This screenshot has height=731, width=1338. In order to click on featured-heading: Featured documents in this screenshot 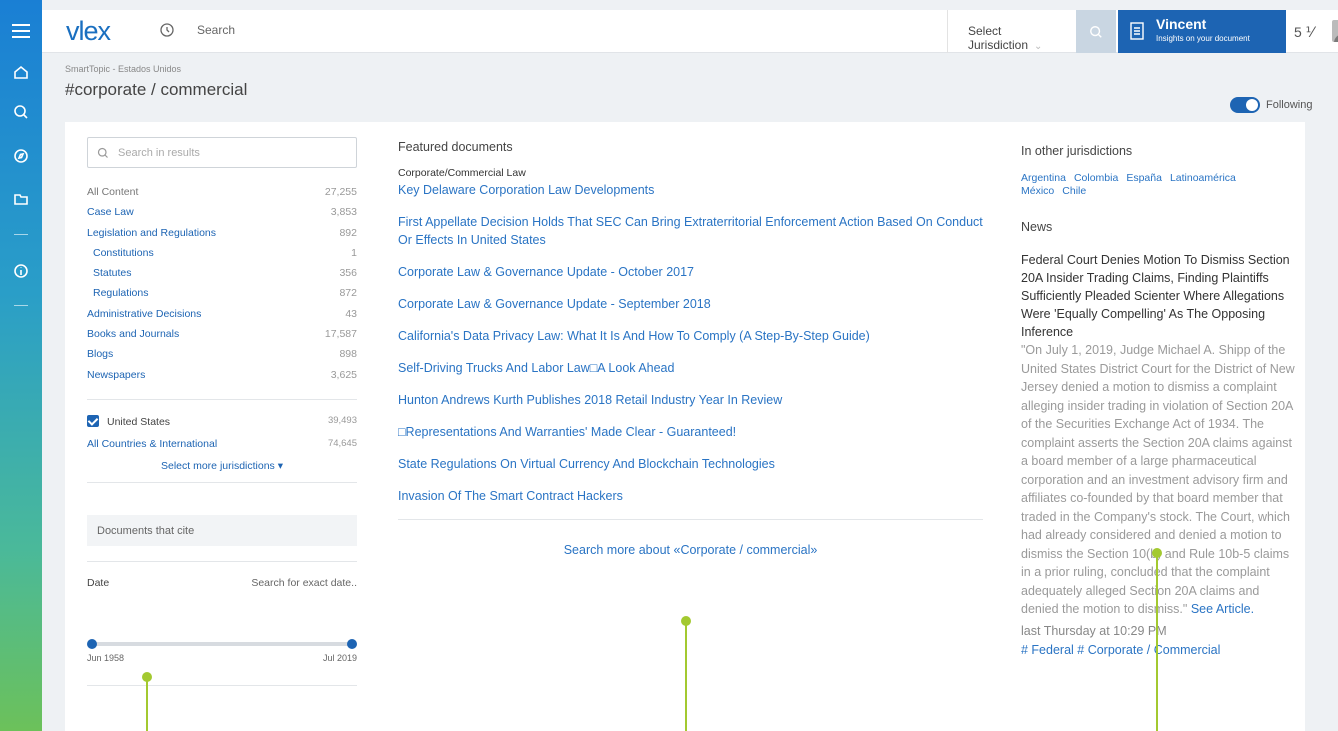, I will do `click(455, 147)`.